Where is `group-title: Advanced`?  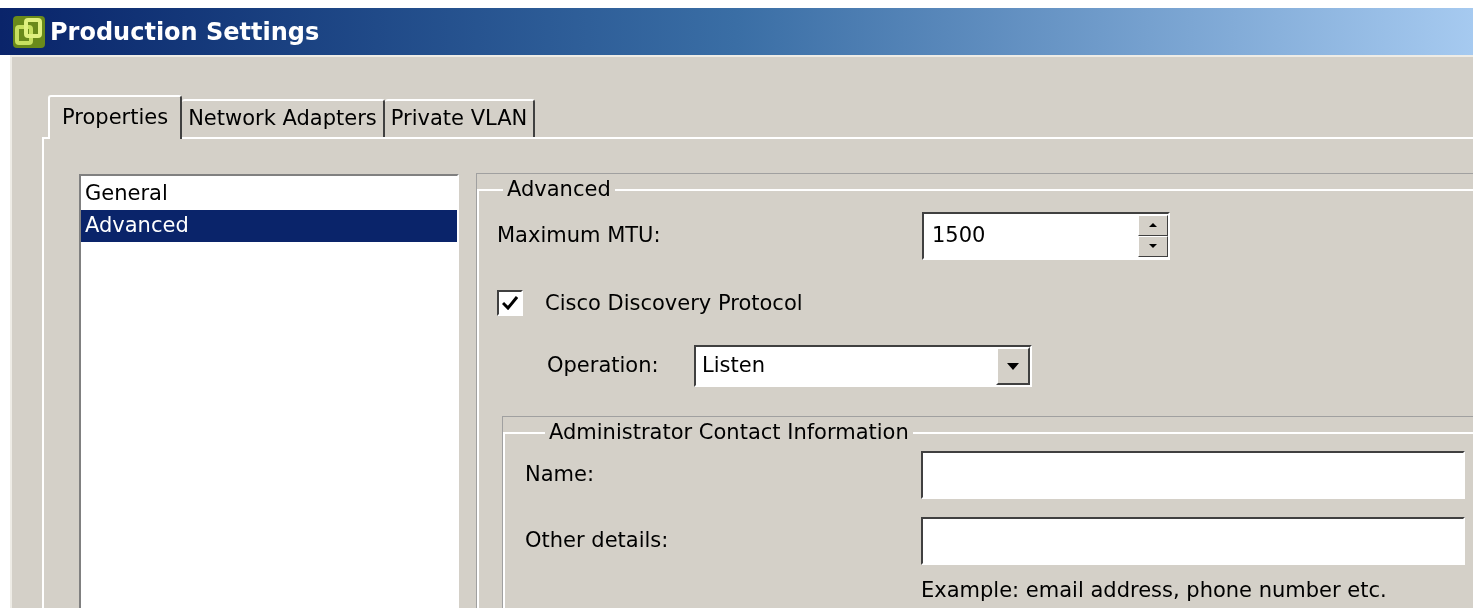
group-title: Advanced is located at coordinates (559, 189).